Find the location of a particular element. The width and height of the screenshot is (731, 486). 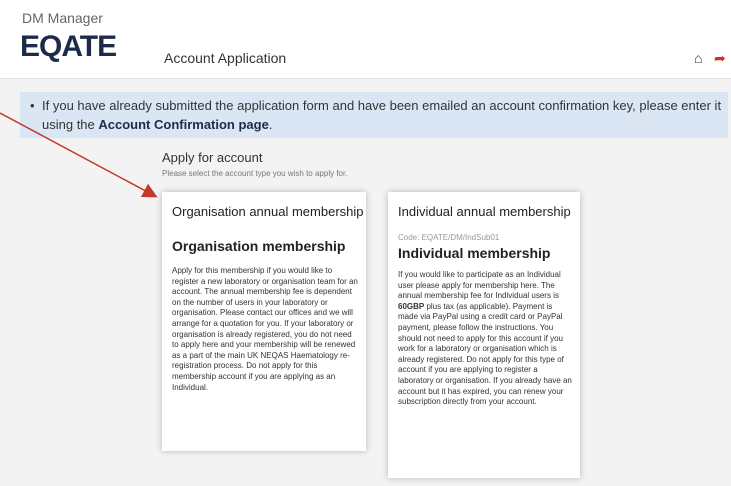

banner-prefix: using the is located at coordinates (70, 124).